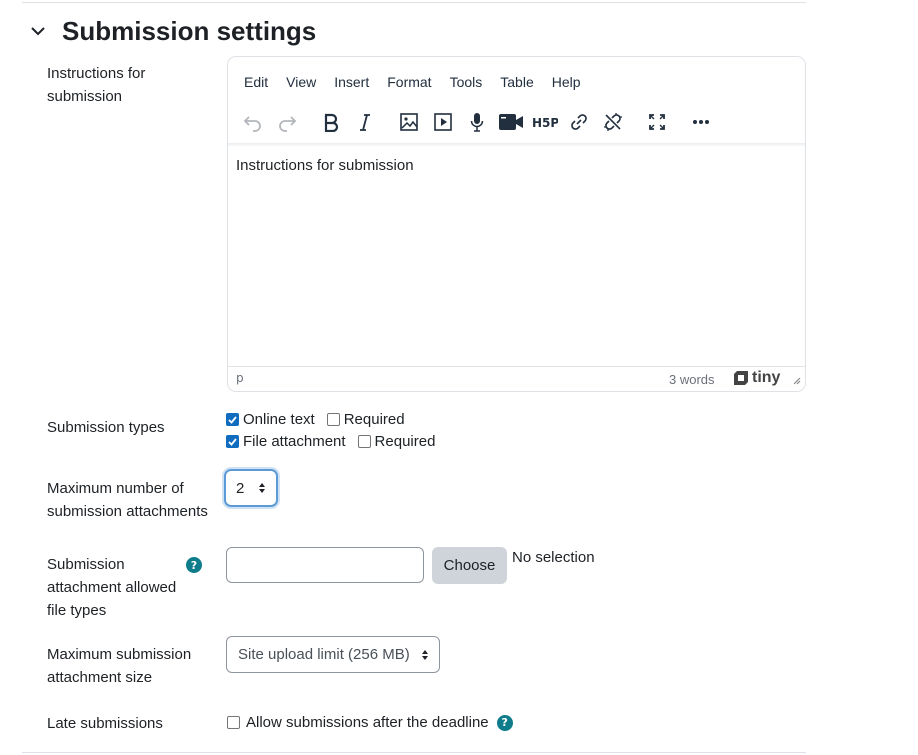 The height and width of the screenshot is (755, 918). I want to click on max-attachments-label: Maximum number of submission attachments, so click(127, 500).